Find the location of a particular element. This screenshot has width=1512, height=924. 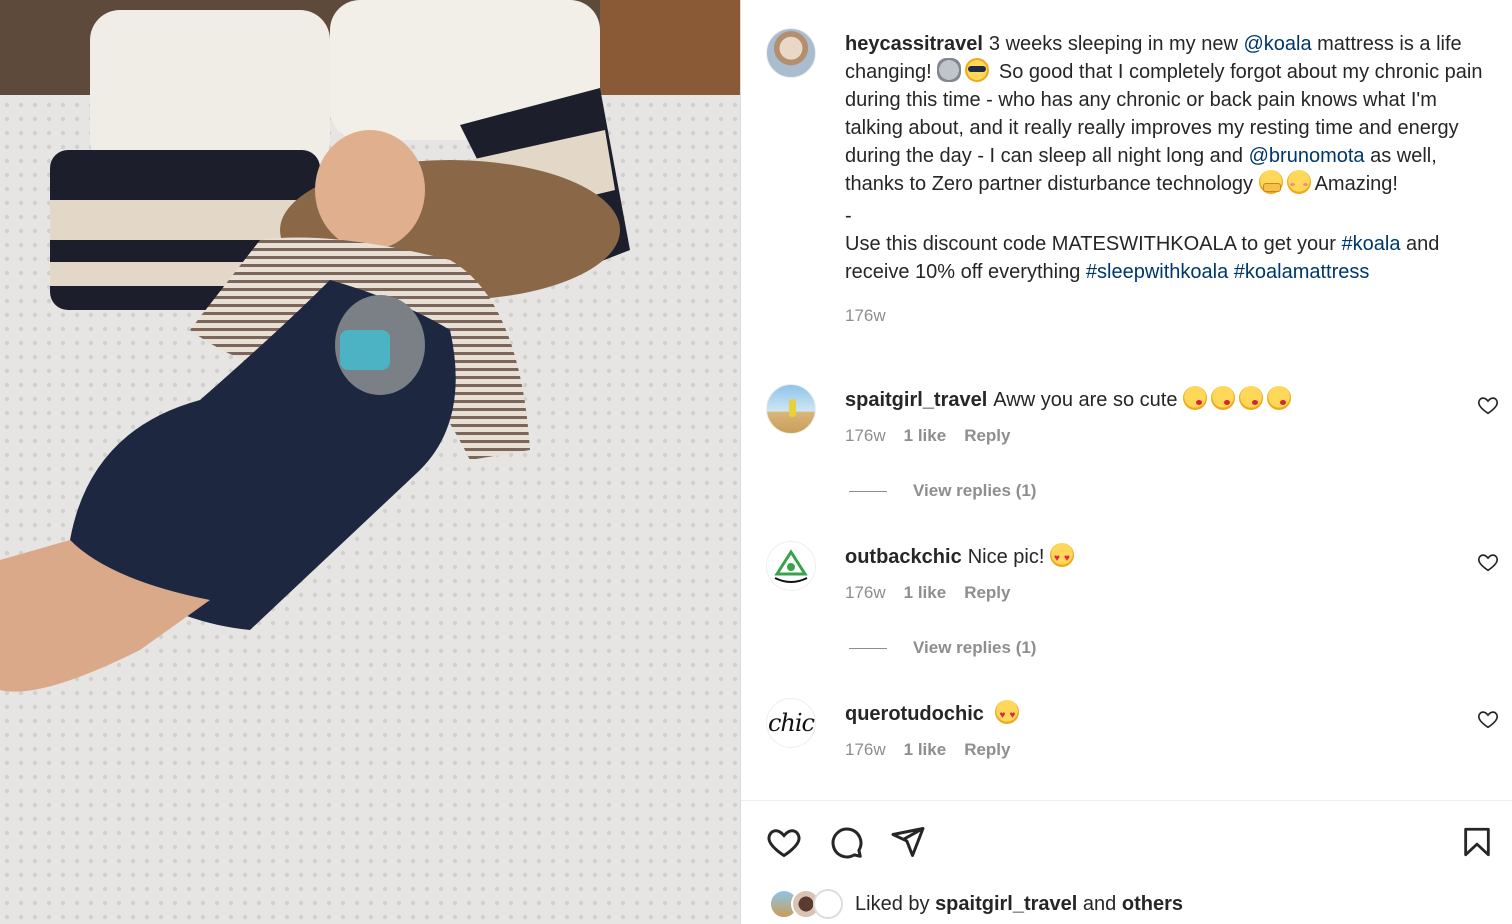

share-icon is located at coordinates (908, 842).